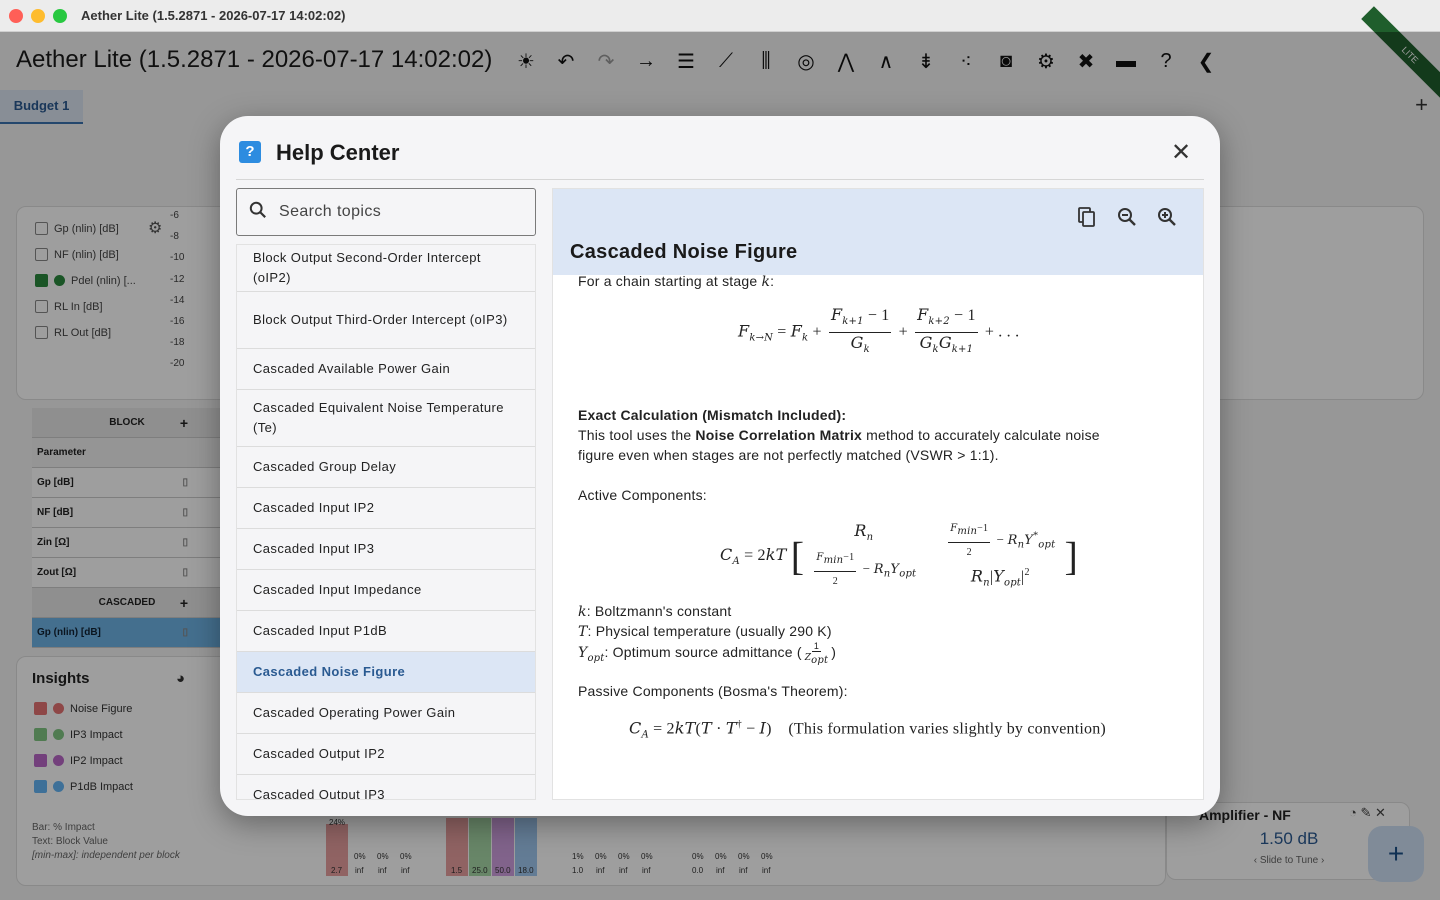 This screenshot has height=900, width=1440. I want to click on exact-text: This tool uses the, so click(637, 435).